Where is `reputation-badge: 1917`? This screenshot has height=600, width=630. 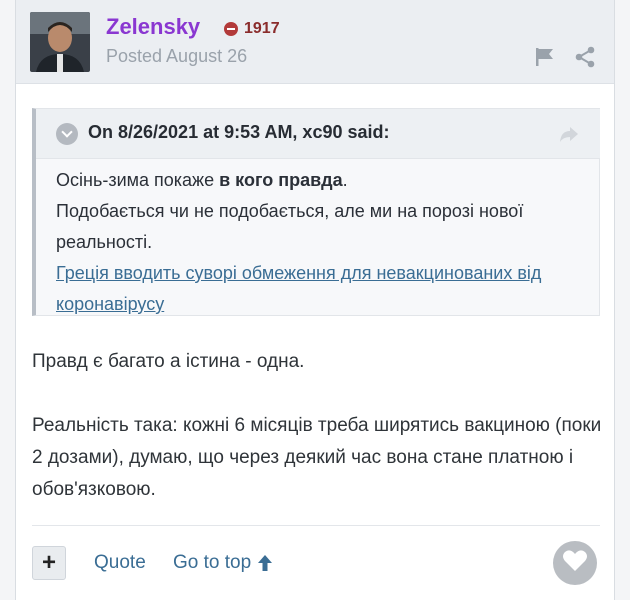
reputation-badge: 1917 is located at coordinates (252, 29).